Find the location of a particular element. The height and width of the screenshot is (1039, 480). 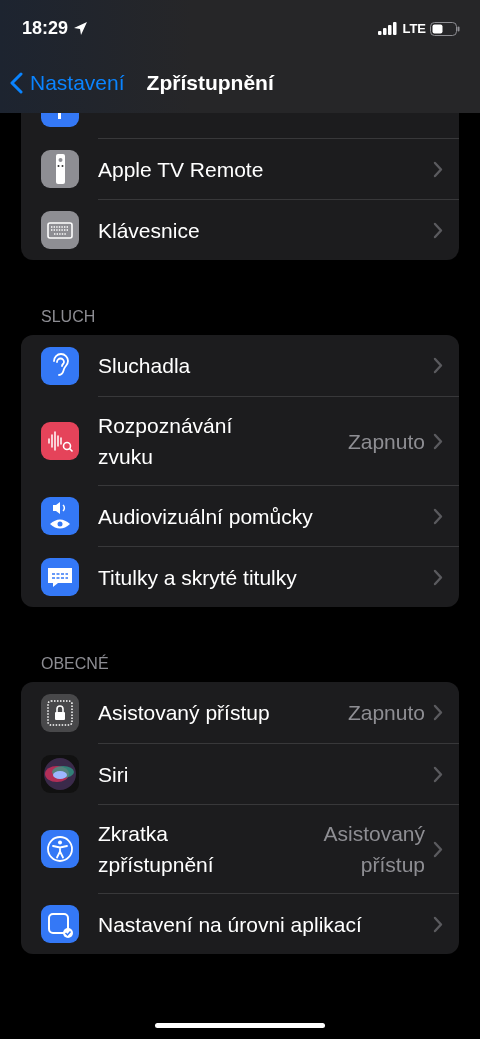

settings-row: Apple TV Remote is located at coordinates (240, 168).